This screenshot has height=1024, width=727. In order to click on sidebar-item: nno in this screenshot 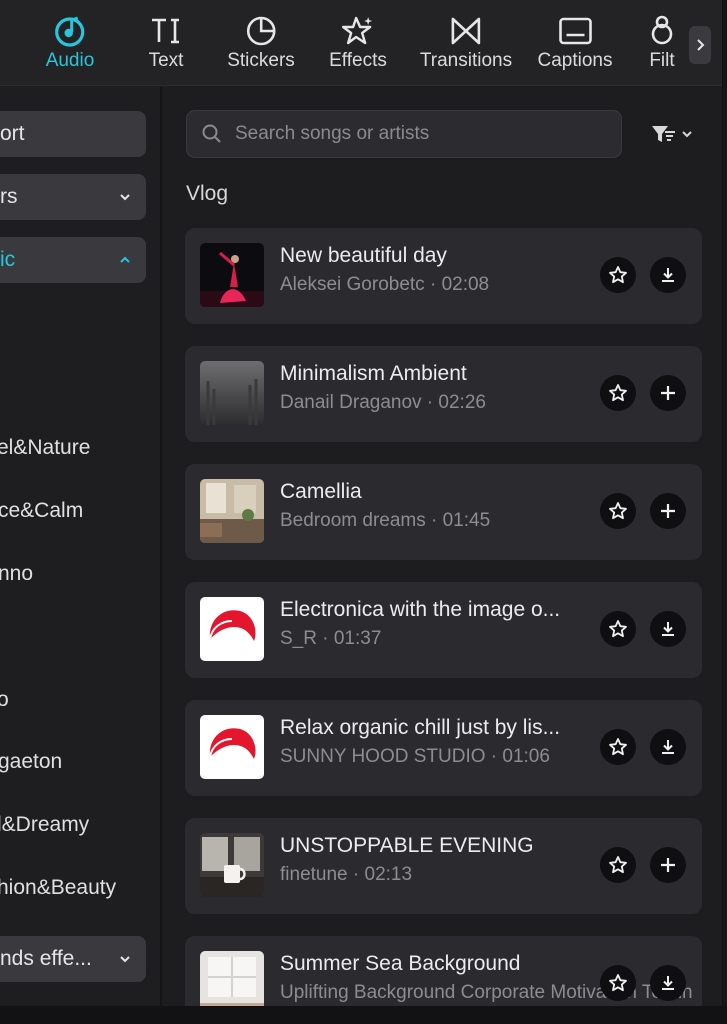, I will do `click(16, 574)`.